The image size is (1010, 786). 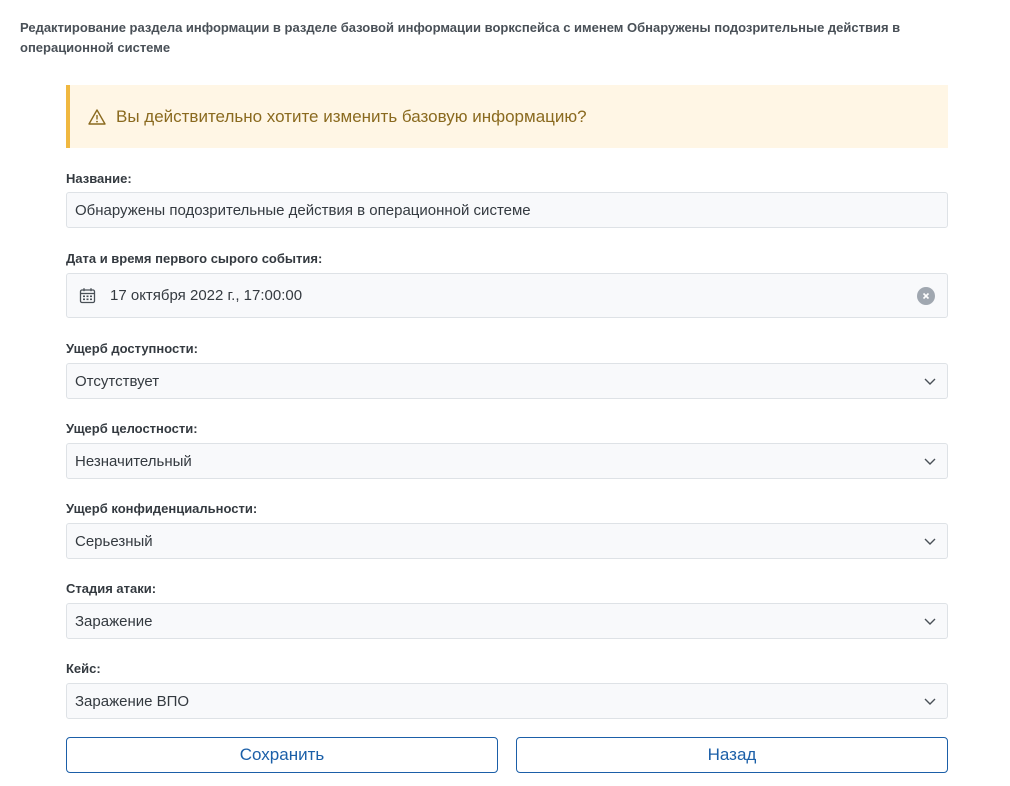 I want to click on first-event-value: 17 октября 2022 г., 17:00:00, so click(x=206, y=295).